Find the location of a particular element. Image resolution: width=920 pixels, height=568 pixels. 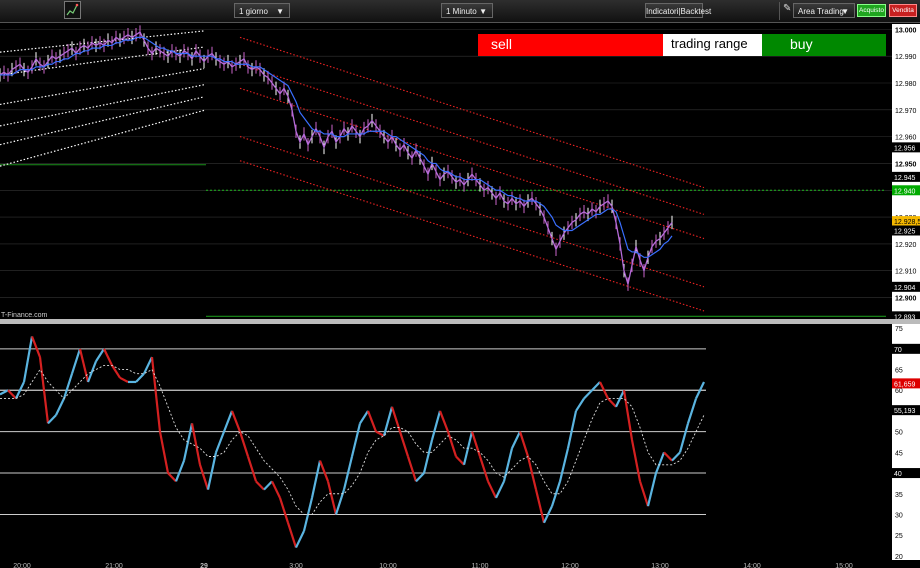

period-select: 1 giorno ▼ is located at coordinates (262, 10).